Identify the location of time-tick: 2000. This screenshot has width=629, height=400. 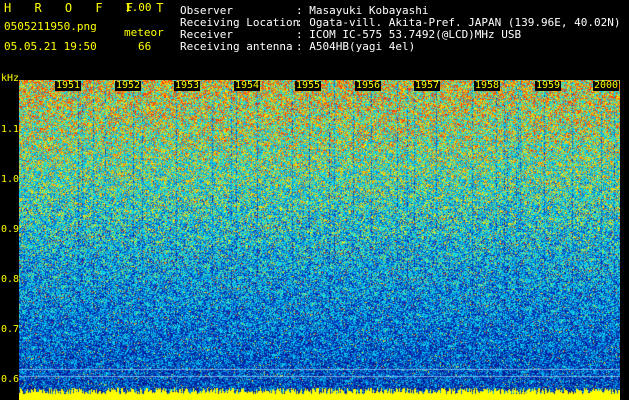
(606, 85).